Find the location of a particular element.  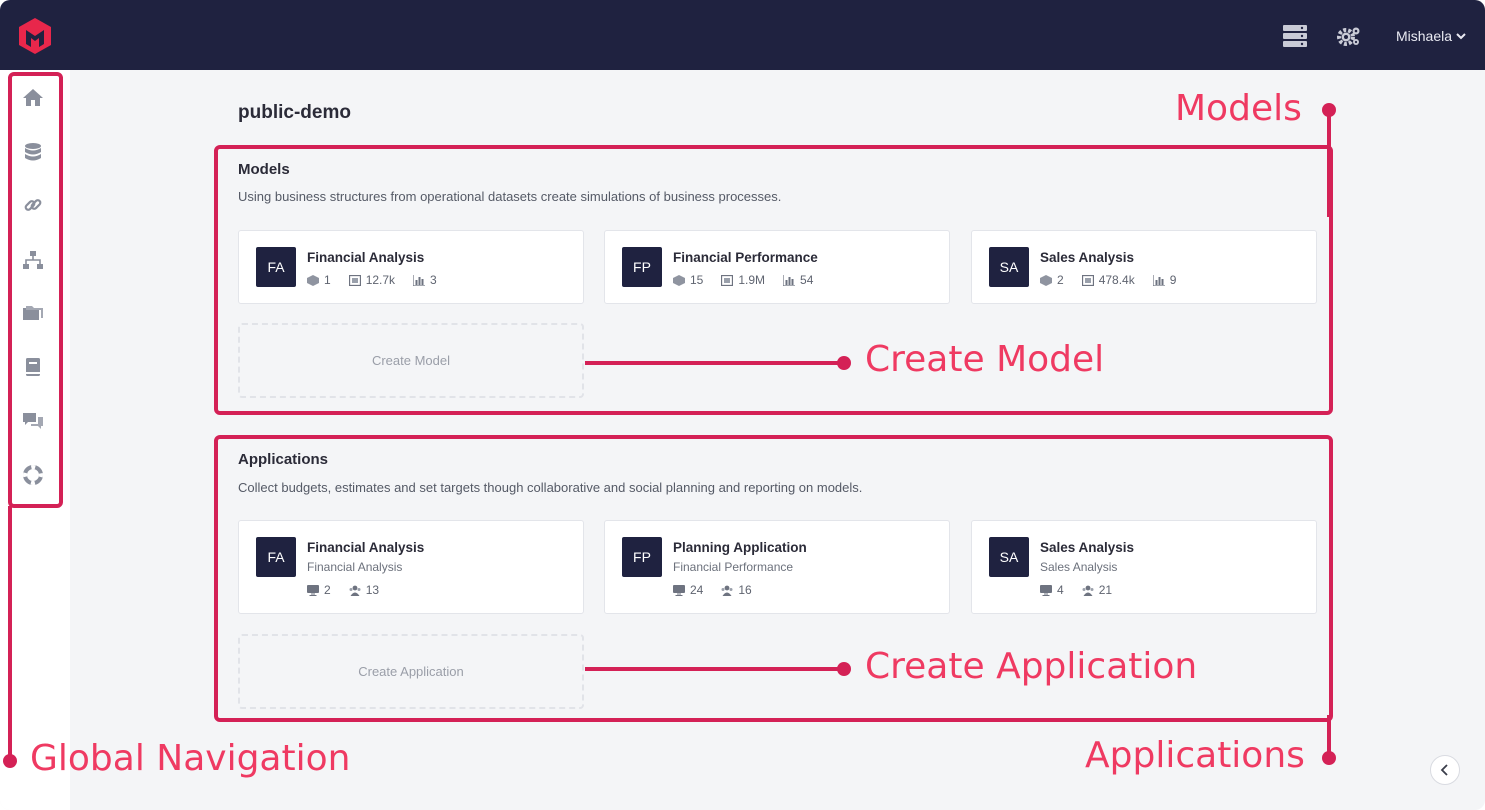

application-stats: 24 16 is located at coordinates (712, 590).